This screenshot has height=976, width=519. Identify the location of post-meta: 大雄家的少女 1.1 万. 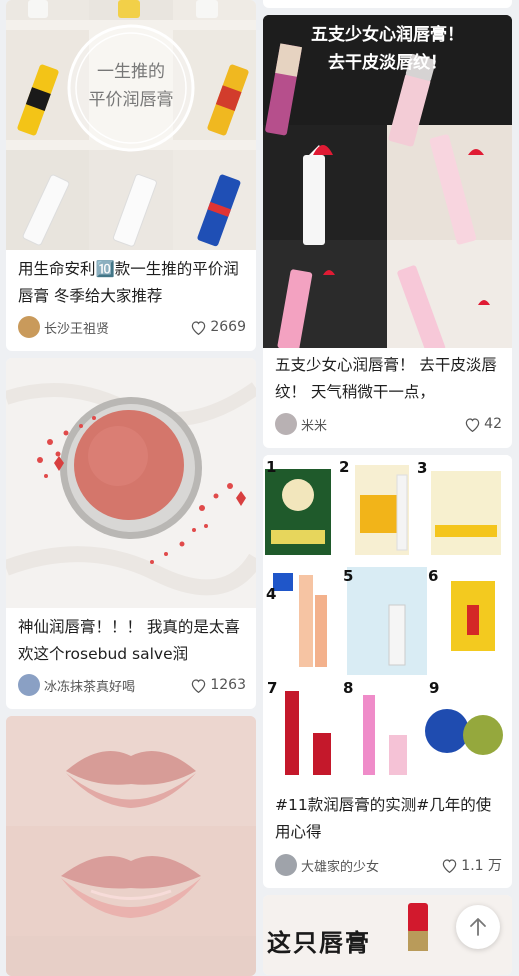
(388, 865).